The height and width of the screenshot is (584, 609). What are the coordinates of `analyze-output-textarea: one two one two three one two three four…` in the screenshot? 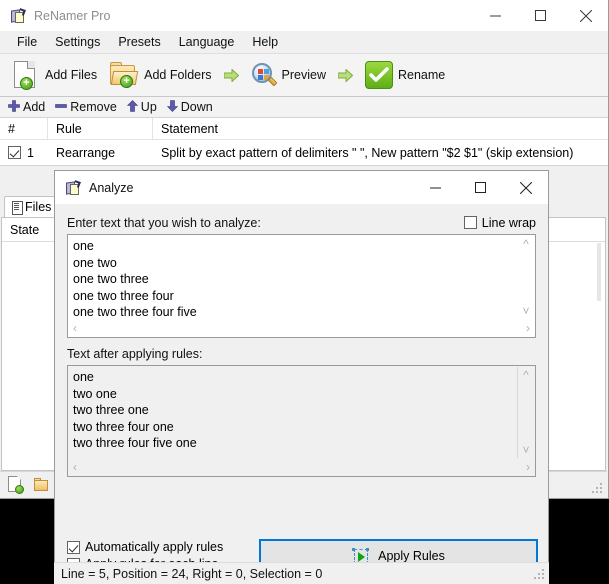 It's located at (301, 421).